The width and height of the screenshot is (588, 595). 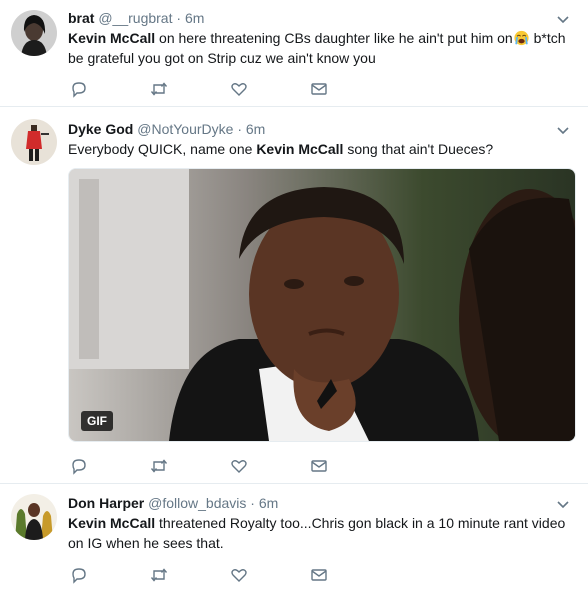 What do you see at coordinates (135, 18) in the screenshot?
I see `user-handle: @__rugbrat` at bounding box center [135, 18].